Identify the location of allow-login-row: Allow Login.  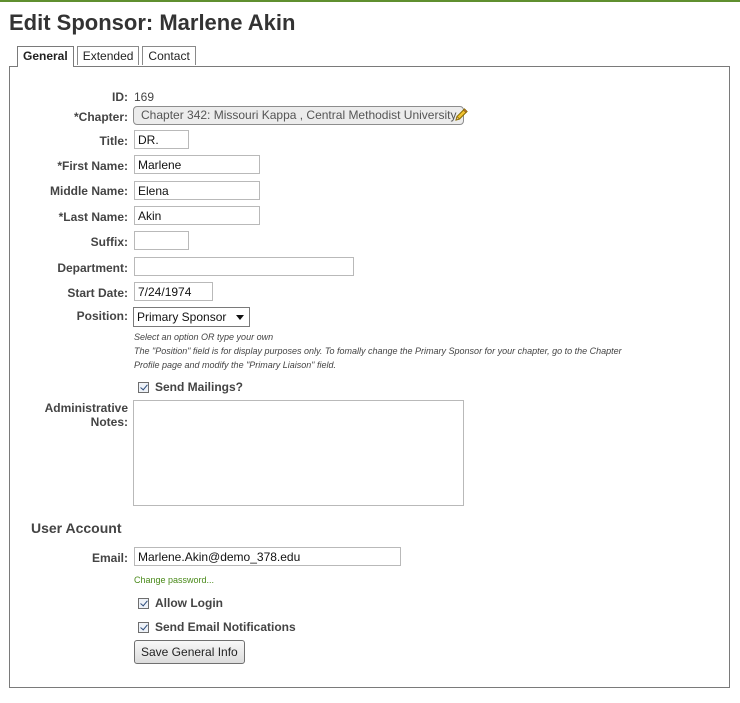
(180, 603).